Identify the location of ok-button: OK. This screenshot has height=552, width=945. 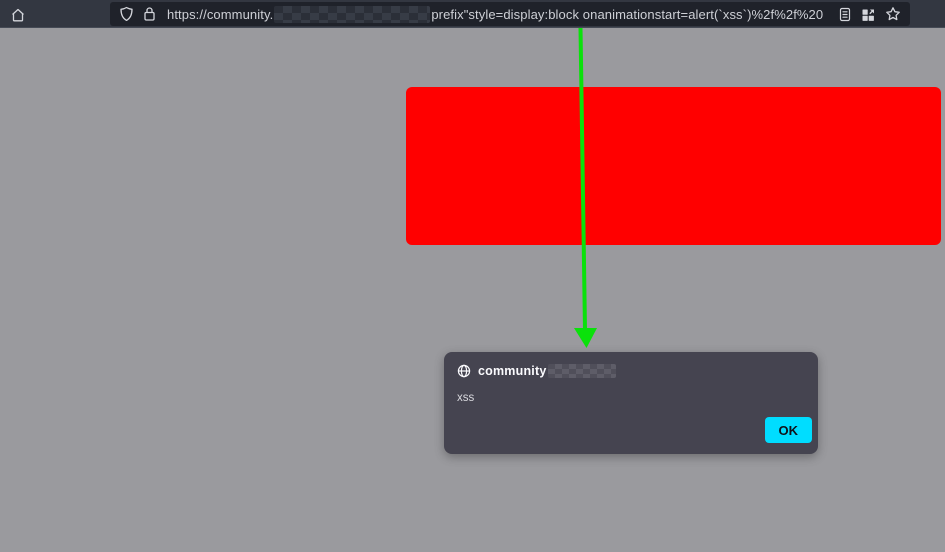
(788, 430).